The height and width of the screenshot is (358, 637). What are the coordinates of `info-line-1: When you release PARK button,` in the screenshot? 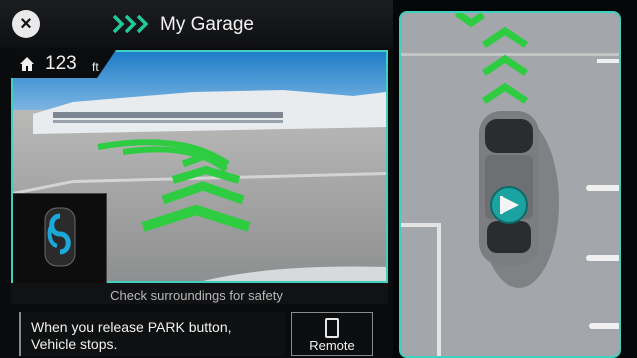 It's located at (131, 327).